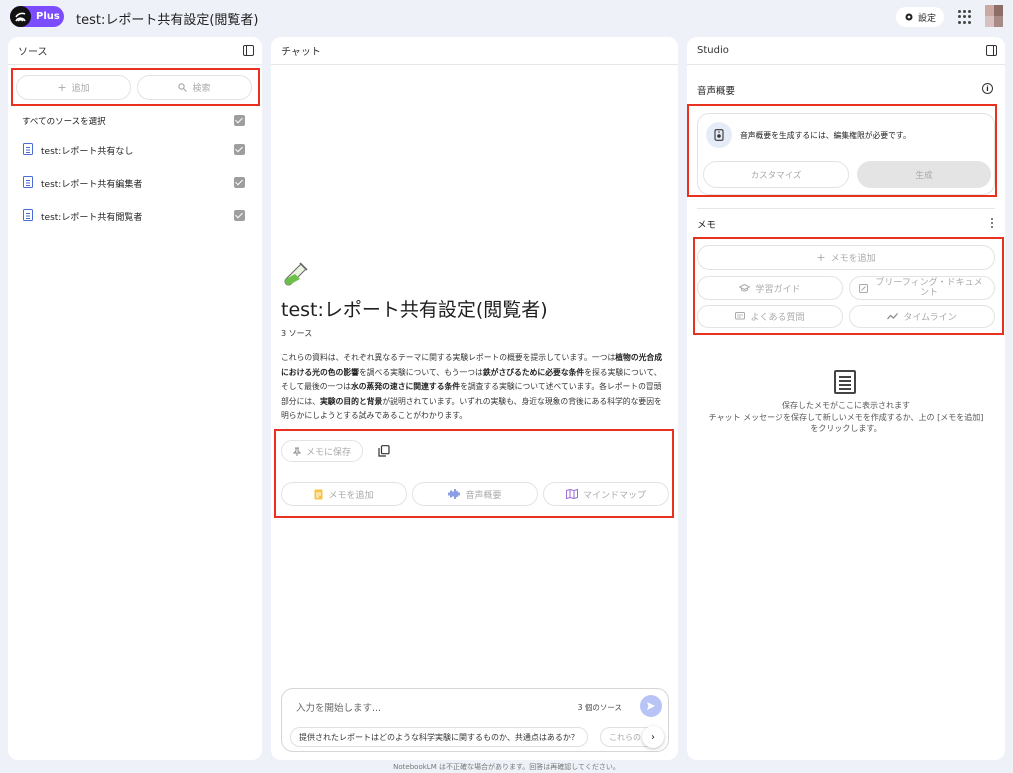 The height and width of the screenshot is (773, 1013). What do you see at coordinates (991, 50) in the screenshot?
I see `collapse-studio-icon` at bounding box center [991, 50].